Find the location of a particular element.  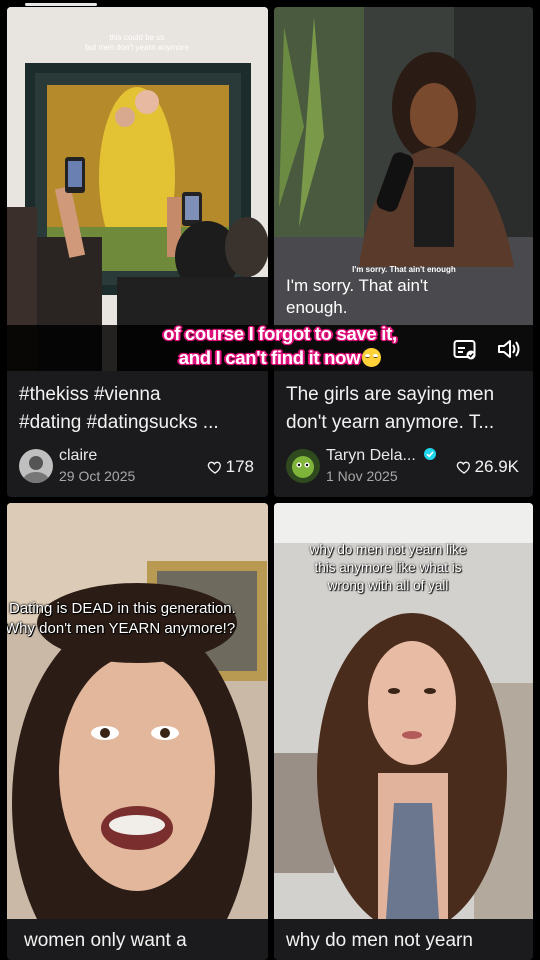

rolling-eyes-emoji-icon is located at coordinates (372, 357).